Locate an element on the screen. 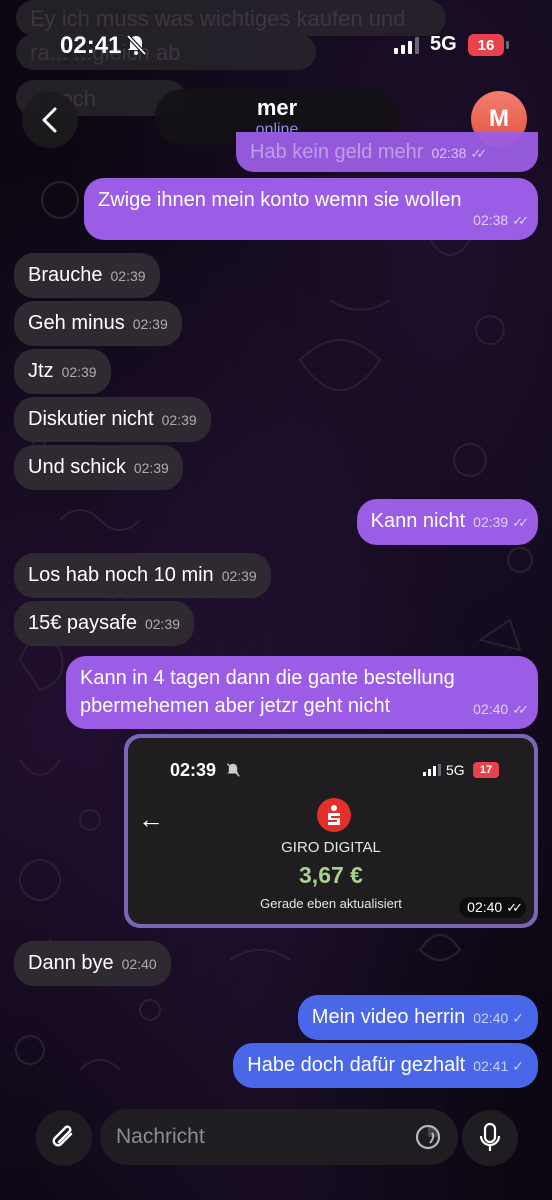 The height and width of the screenshot is (1200, 552). attach-button is located at coordinates (64, 1138).